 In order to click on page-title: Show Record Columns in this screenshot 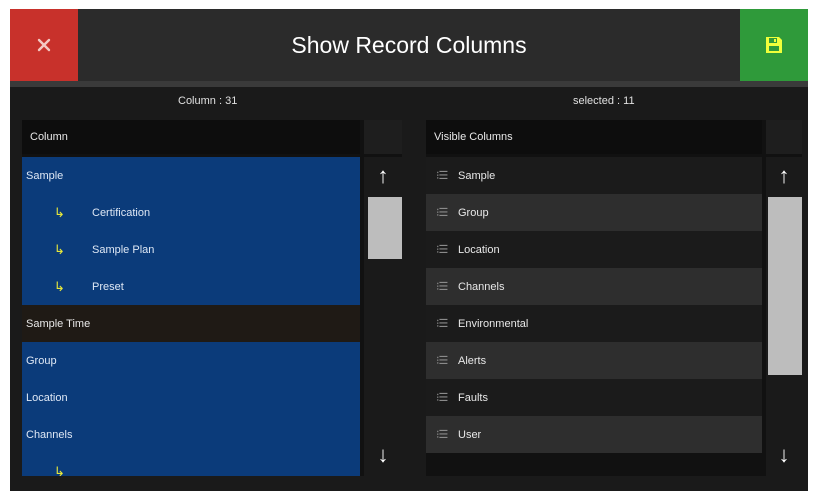, I will do `click(409, 44)`.